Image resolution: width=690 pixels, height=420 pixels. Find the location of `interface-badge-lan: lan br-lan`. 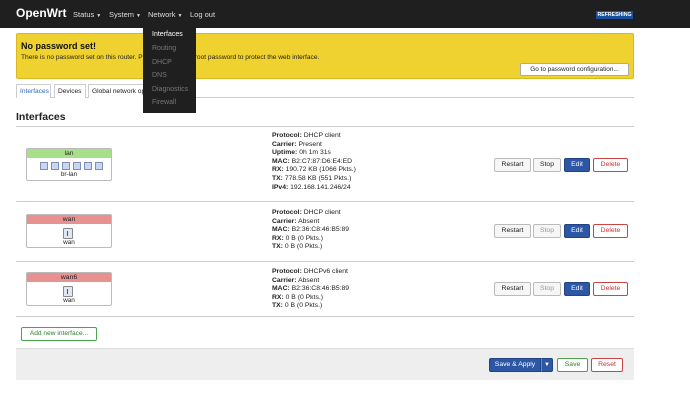

interface-badge-lan: lan br-lan is located at coordinates (69, 164).